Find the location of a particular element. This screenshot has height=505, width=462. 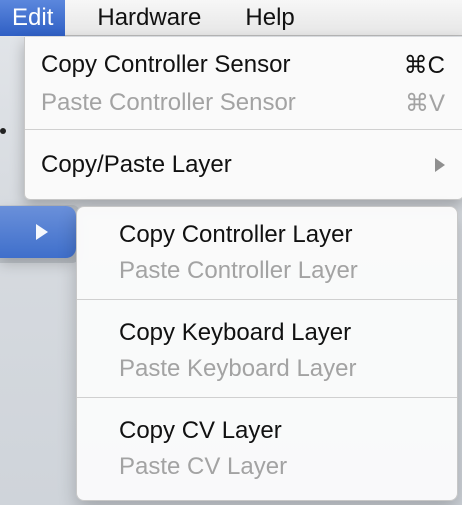

menu-edit: Edit is located at coordinates (33, 18).